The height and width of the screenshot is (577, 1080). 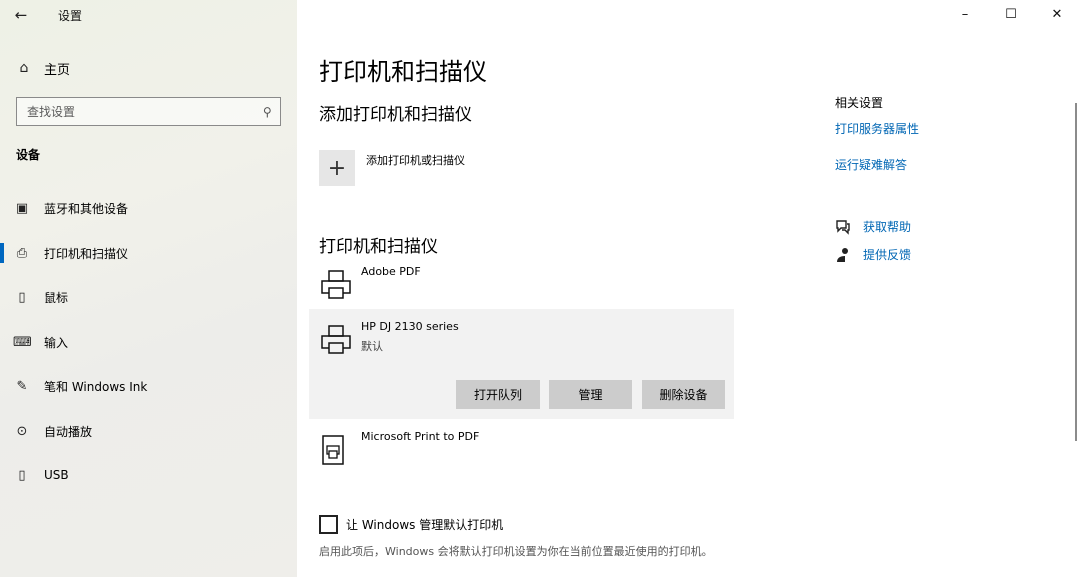 What do you see at coordinates (148, 208) in the screenshot?
I see `sidebar-item-bluetooth: ▣ 蓝牙和其他设备` at bounding box center [148, 208].